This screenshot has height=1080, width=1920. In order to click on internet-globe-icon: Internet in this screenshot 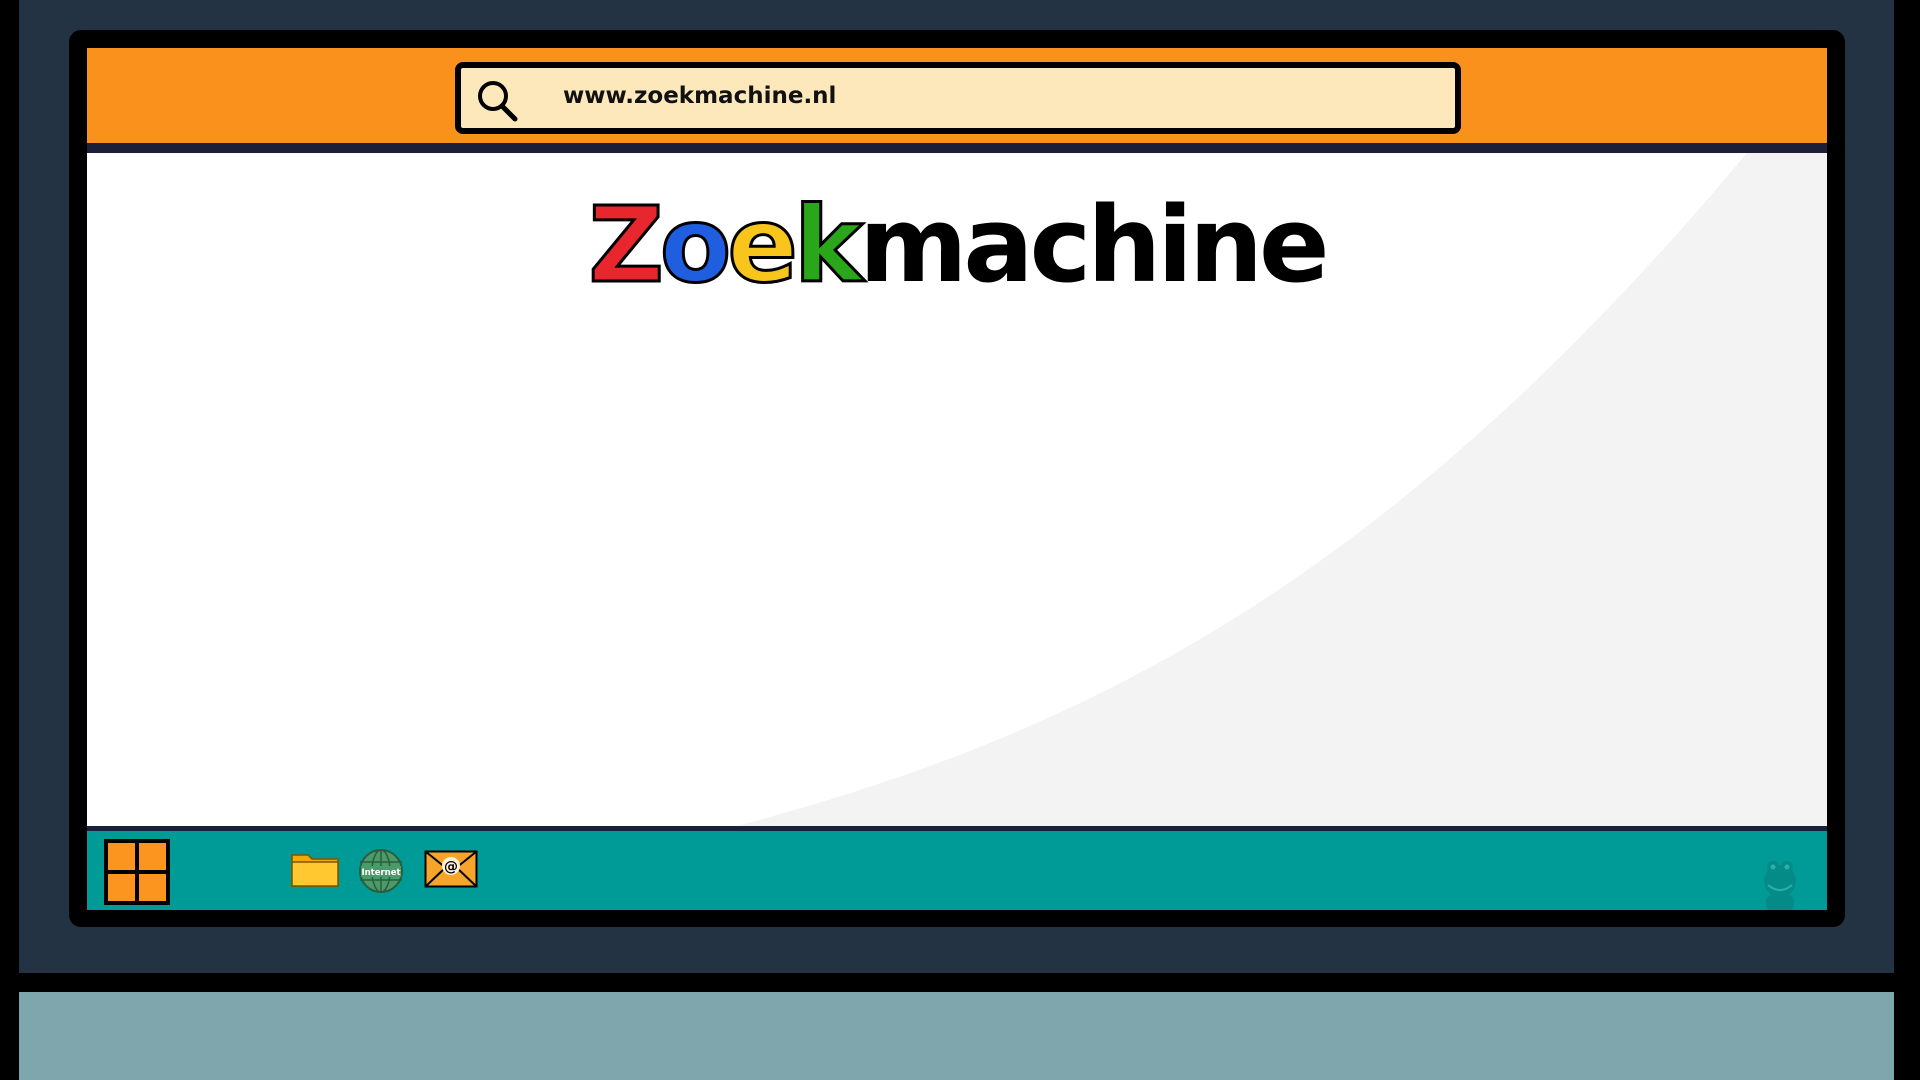, I will do `click(381, 871)`.